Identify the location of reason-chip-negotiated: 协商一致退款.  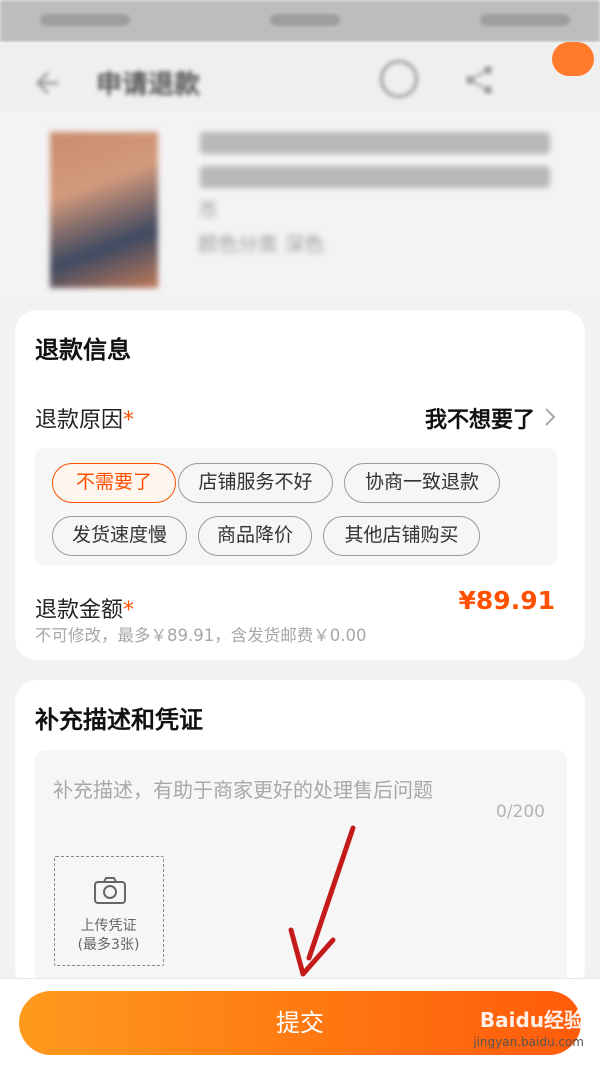
(422, 483).